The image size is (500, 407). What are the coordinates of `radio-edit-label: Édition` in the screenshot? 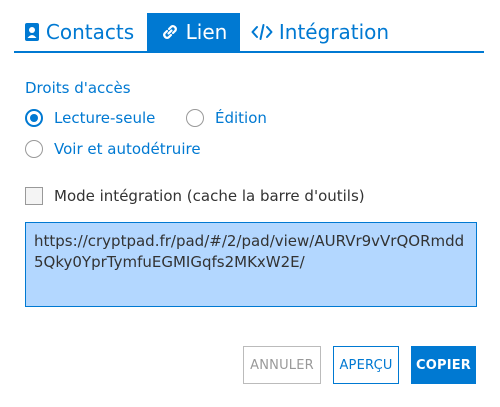 It's located at (241, 118).